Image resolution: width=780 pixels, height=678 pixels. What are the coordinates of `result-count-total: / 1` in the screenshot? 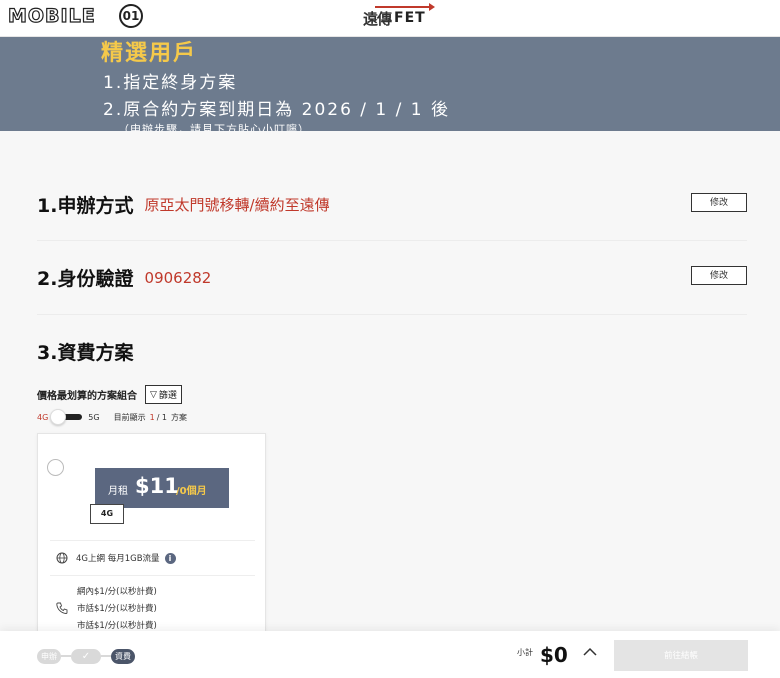 It's located at (162, 417).